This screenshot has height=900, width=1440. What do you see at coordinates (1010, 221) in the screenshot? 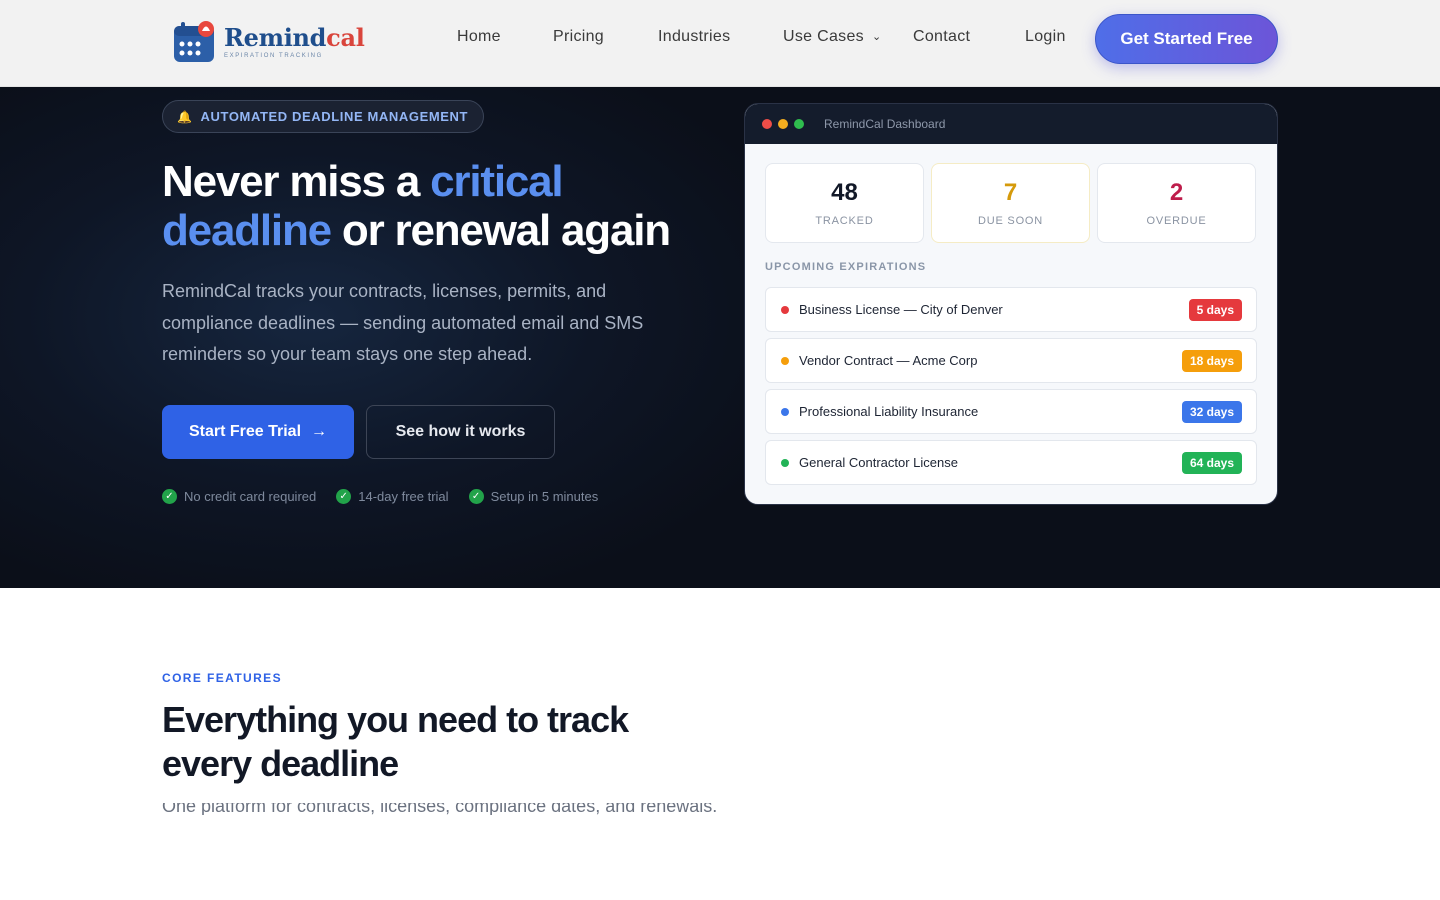
I see `stat-label: DUE SOON` at bounding box center [1010, 221].